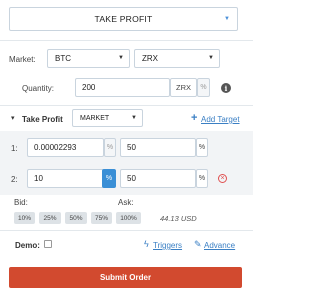 Image resolution: width=320 pixels, height=300 pixels. Describe the element at coordinates (27, 245) in the screenshot. I see `demo-label: Demo:` at that location.